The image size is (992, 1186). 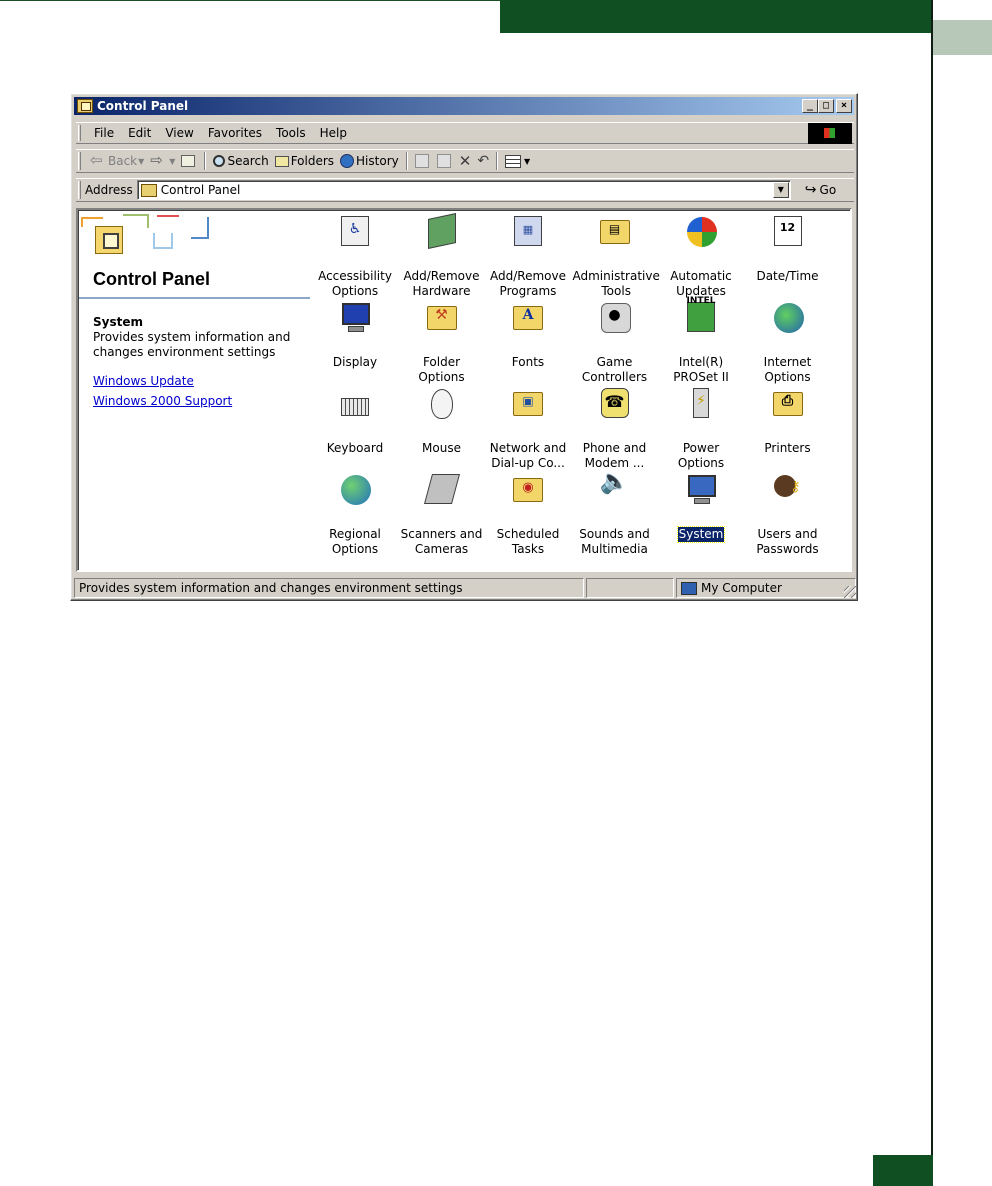 I want to click on history-button: History, so click(x=369, y=161).